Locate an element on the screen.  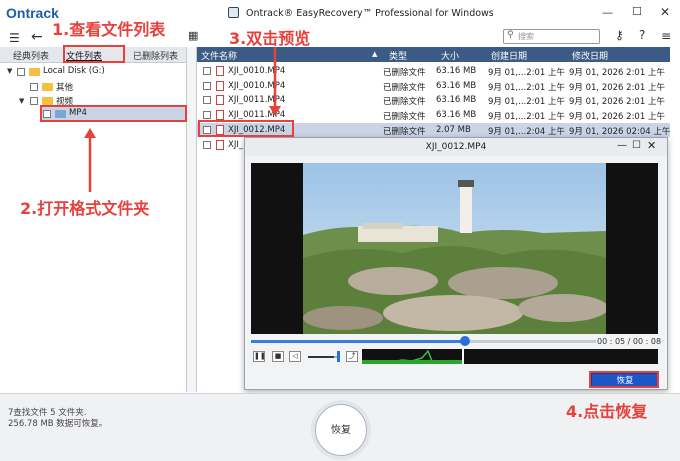
volume-knob is located at coordinates (338, 356).